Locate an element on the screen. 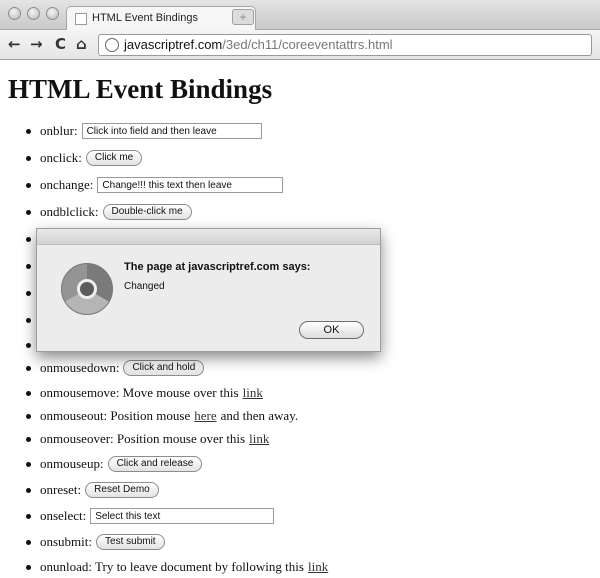 This screenshot has height=578, width=600. event-label: onmousedown: is located at coordinates (80, 367).